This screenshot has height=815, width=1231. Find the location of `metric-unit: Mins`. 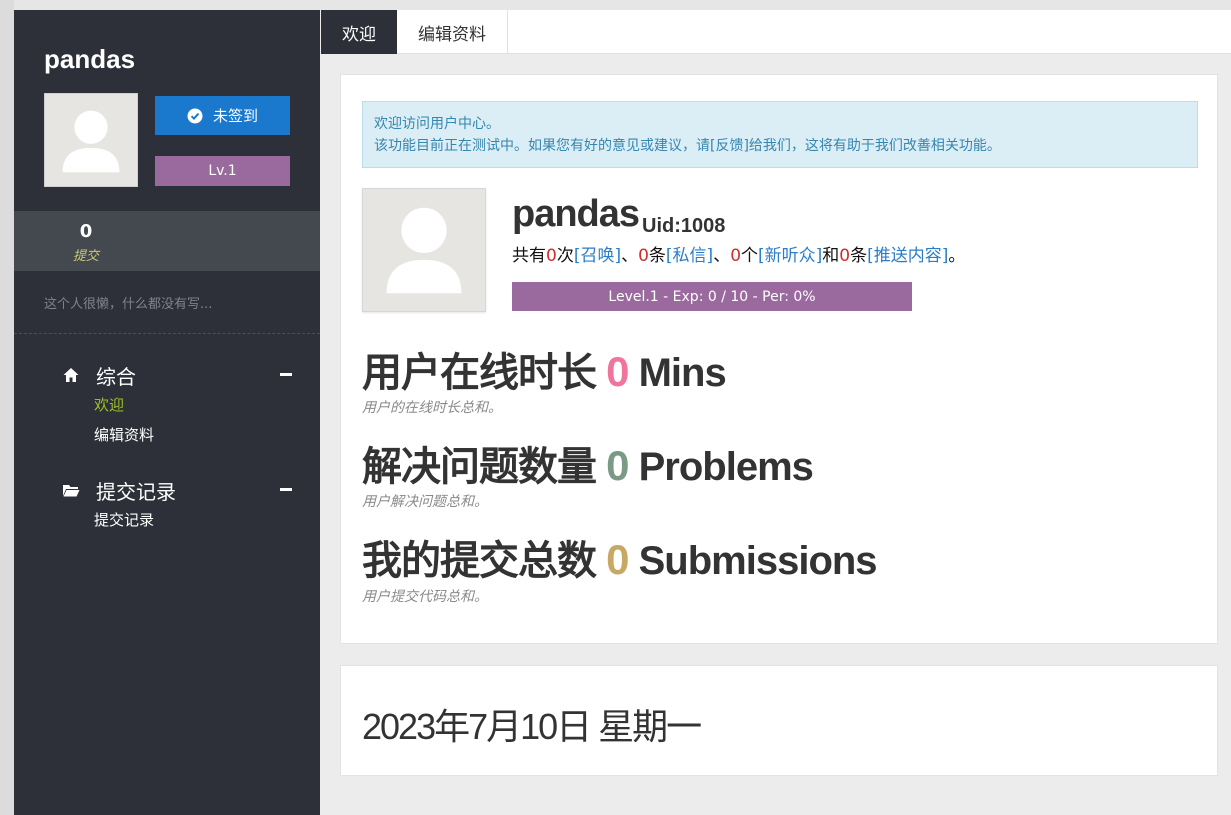

metric-unit: Mins is located at coordinates (682, 373).